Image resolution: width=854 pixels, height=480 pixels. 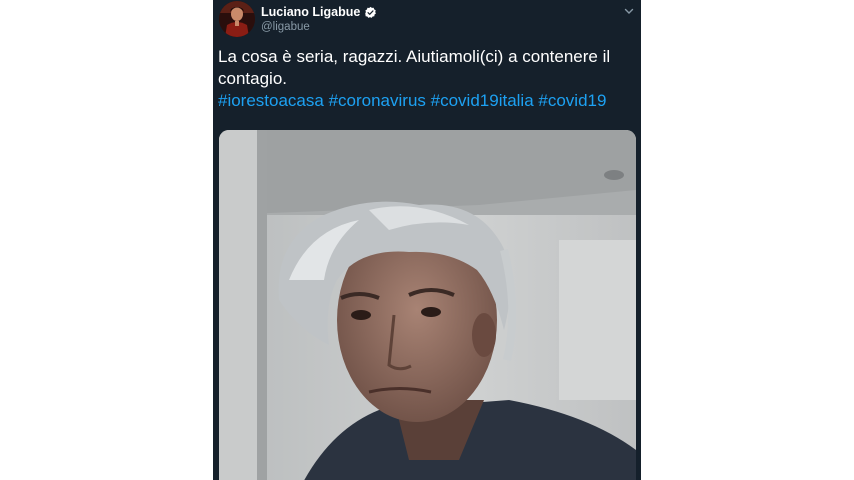 I want to click on verified-badge-icon, so click(x=370, y=12).